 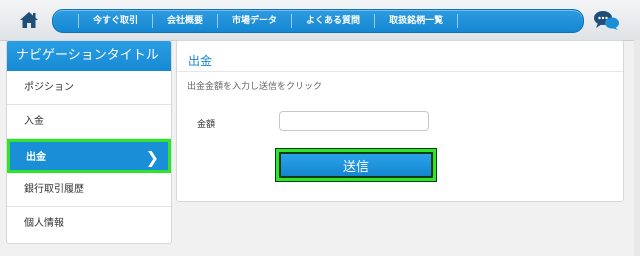 What do you see at coordinates (400, 71) in the screenshot?
I see `divider` at bounding box center [400, 71].